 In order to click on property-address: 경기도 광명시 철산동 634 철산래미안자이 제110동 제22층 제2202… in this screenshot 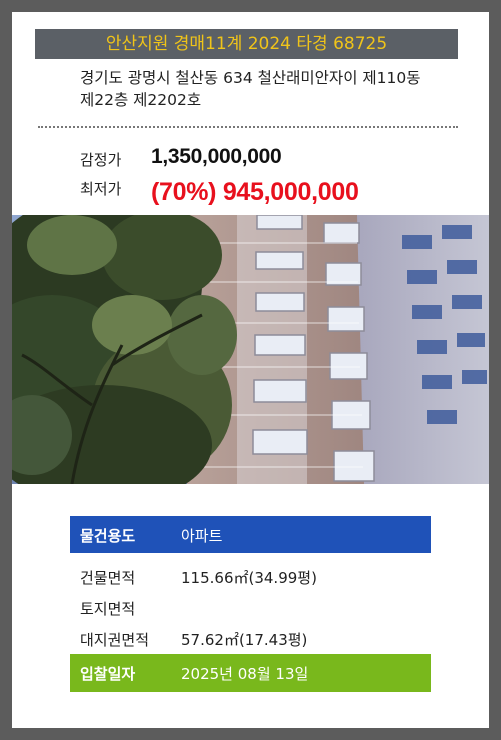, I will do `click(280, 89)`.